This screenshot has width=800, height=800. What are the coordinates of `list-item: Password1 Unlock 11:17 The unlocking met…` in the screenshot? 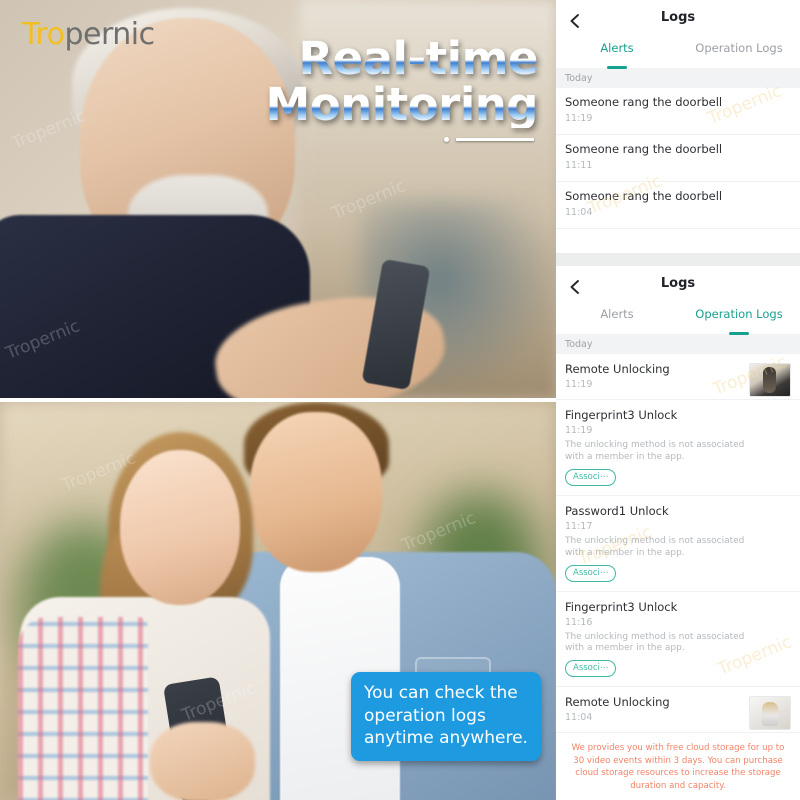 It's located at (678, 543).